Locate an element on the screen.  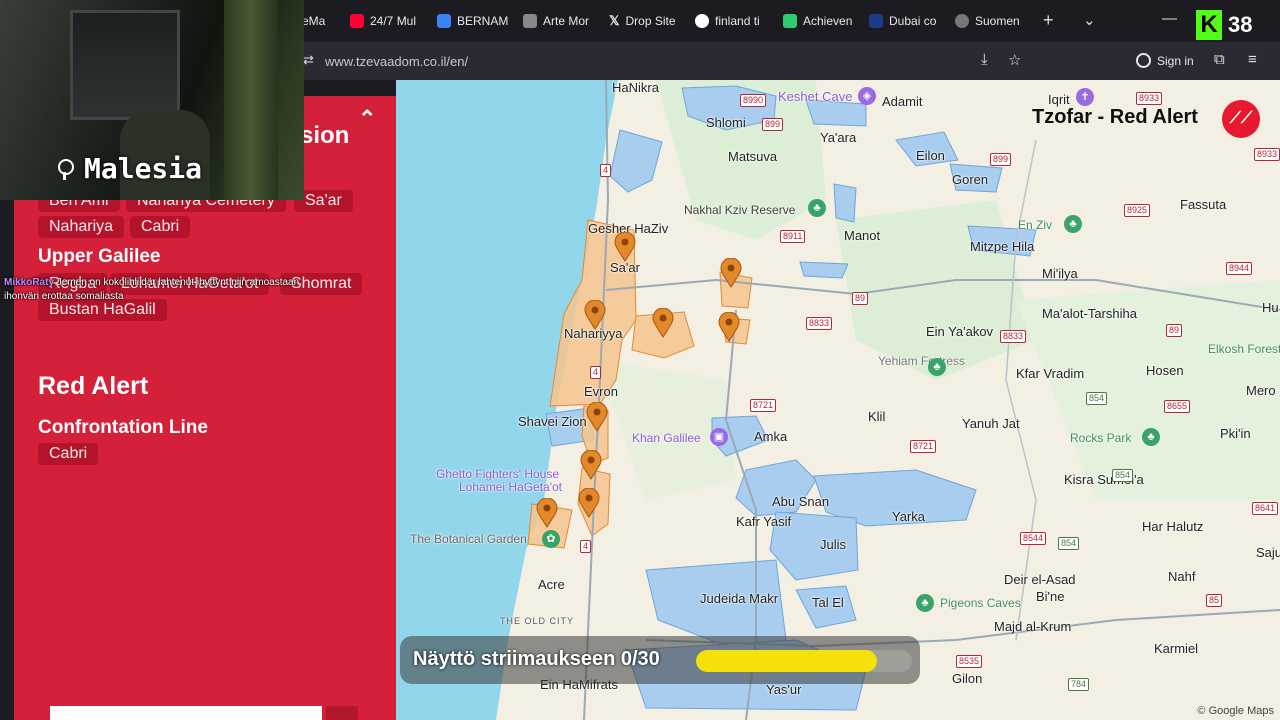
place-label: Pki'in is located at coordinates (1235, 433).